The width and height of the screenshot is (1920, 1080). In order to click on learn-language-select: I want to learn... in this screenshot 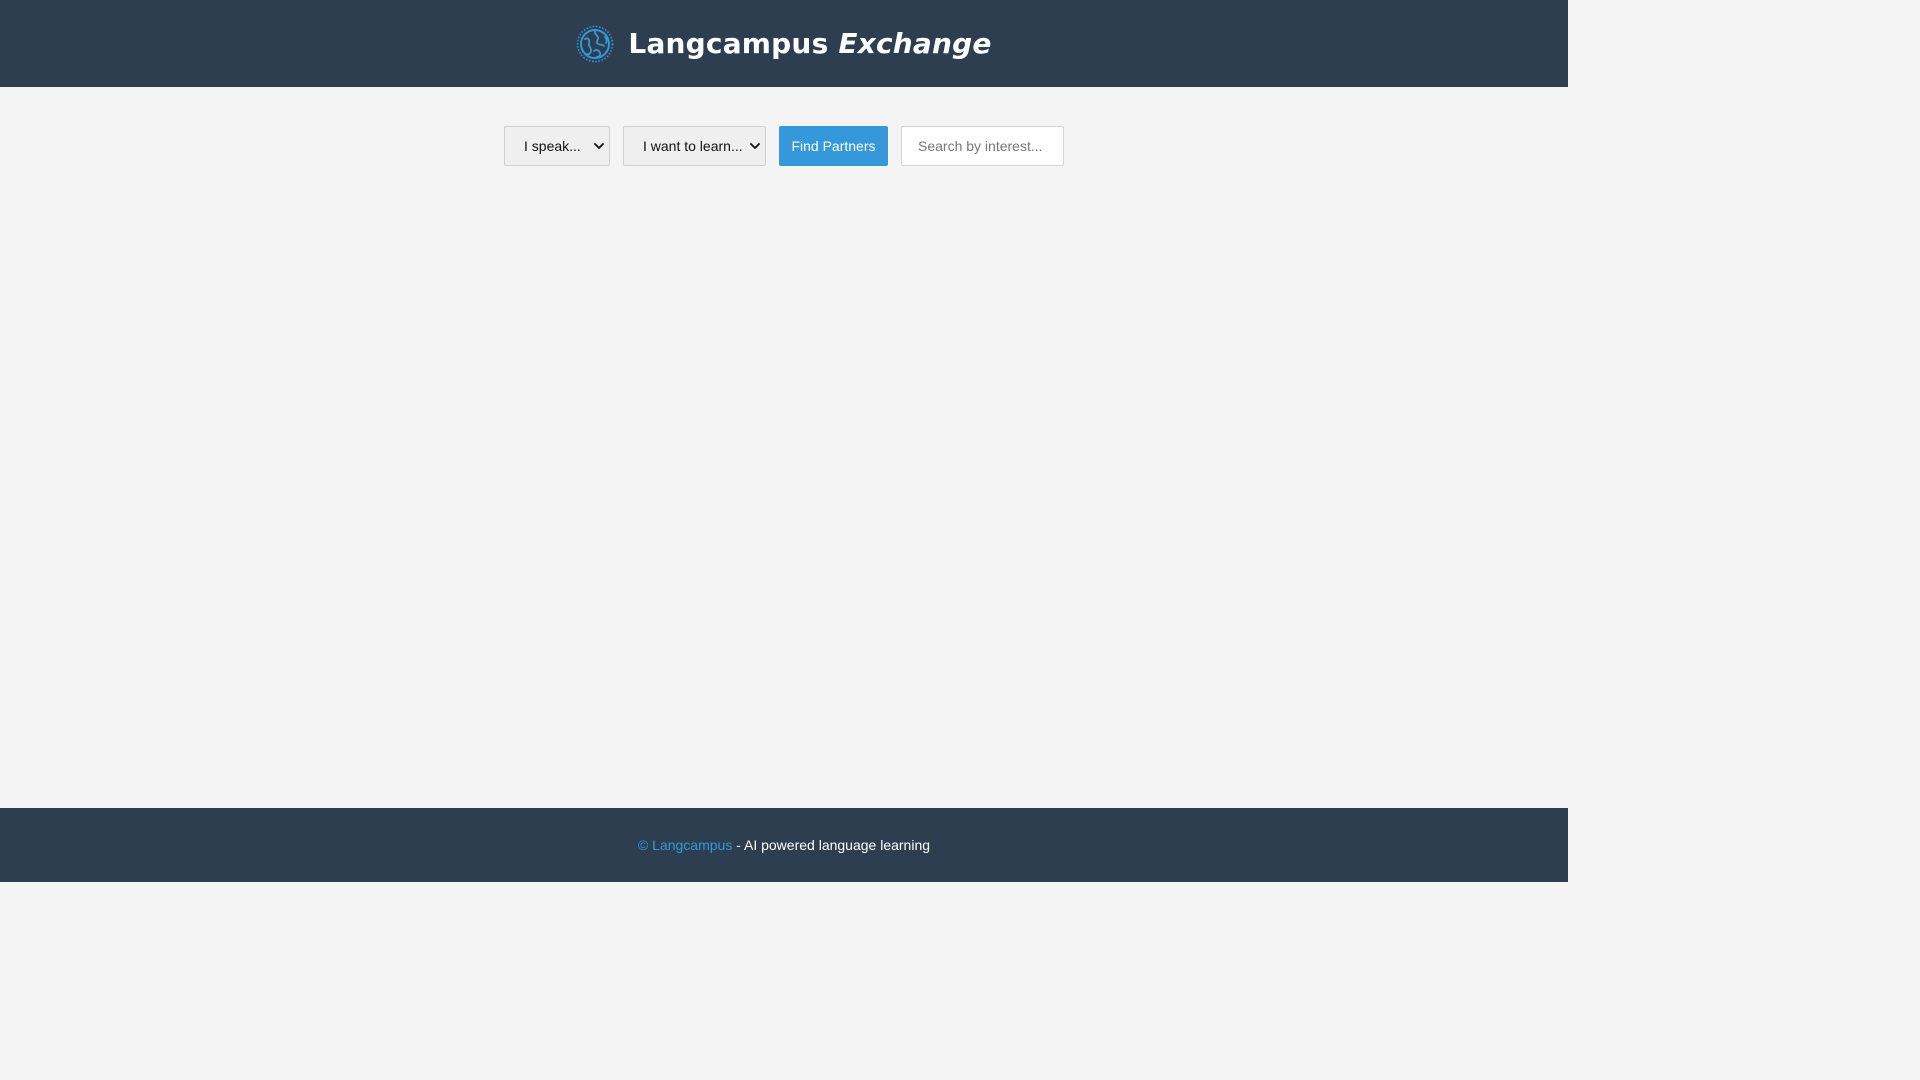, I will do `click(694, 146)`.